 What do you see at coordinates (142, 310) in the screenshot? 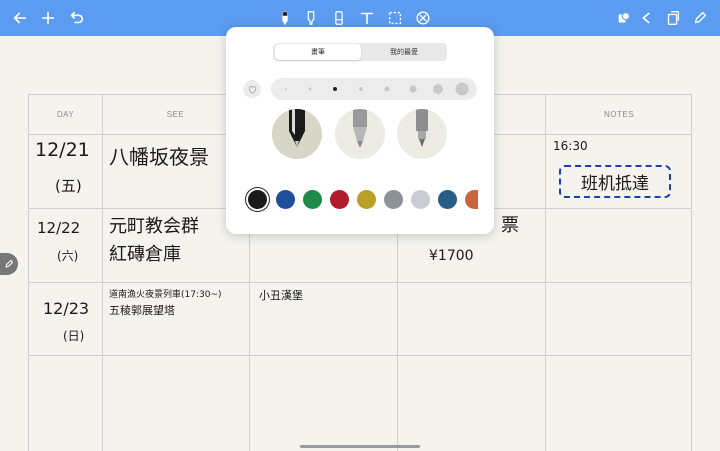
I see `row3-see-line2: 五稜郭展望塔` at bounding box center [142, 310].